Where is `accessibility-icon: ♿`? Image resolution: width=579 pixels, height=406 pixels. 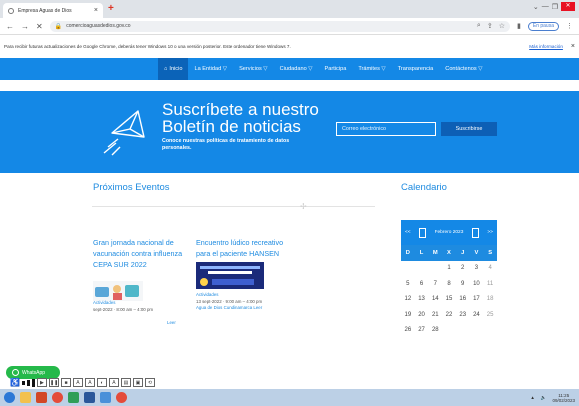
accessibility-icon: ♿ is located at coordinates (15, 382).